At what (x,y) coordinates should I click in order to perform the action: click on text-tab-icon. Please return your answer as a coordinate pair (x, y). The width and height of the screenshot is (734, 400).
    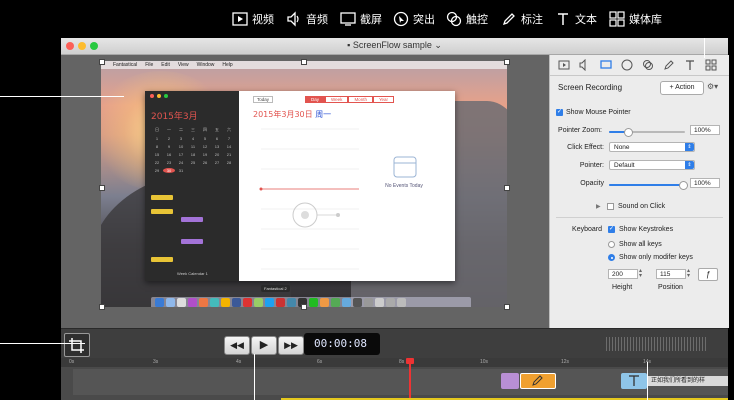
    Looking at the image, I should click on (690, 65).